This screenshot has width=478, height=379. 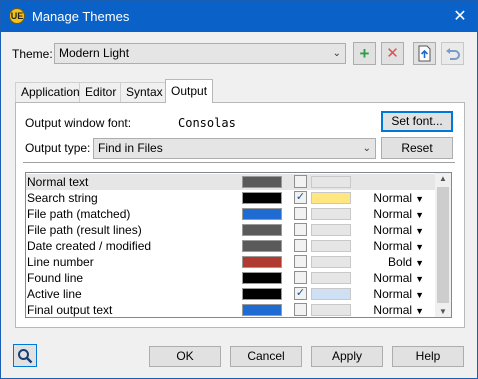 What do you see at coordinates (231, 182) in the screenshot?
I see `list-item: Normal text` at bounding box center [231, 182].